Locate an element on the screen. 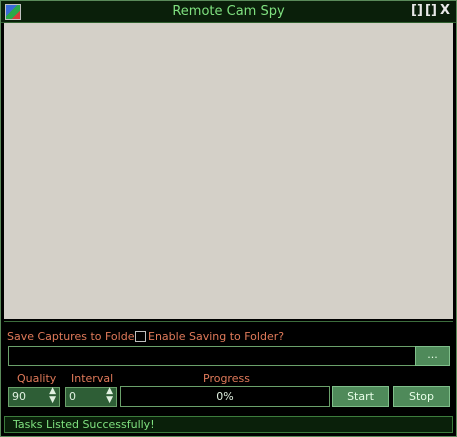  quality-value: 90 is located at coordinates (19, 396).